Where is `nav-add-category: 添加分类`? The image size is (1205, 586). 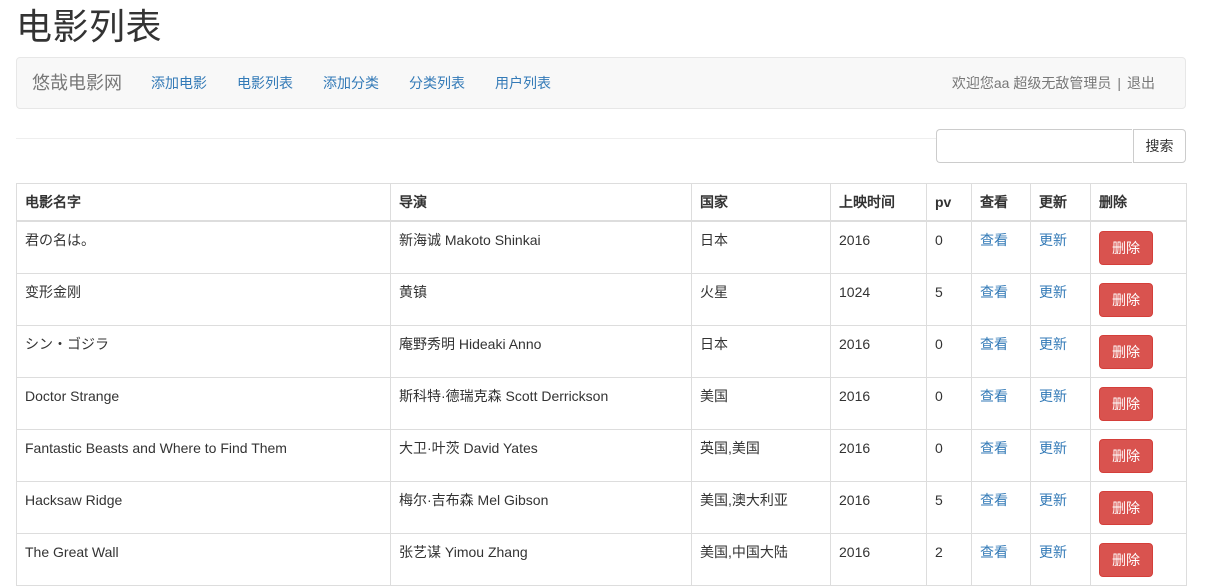 nav-add-category: 添加分类 is located at coordinates (351, 83).